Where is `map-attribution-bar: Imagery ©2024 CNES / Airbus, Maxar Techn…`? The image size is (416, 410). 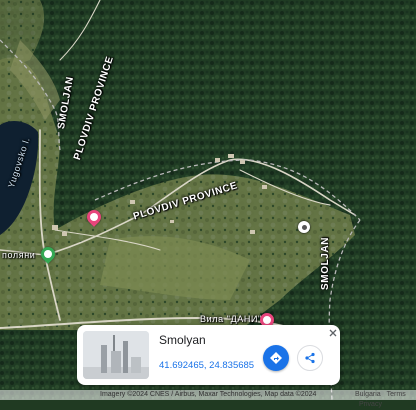
map-attribution-bar: Imagery ©2024 CNES / Airbus, Maxar Techn… is located at coordinates (208, 399).